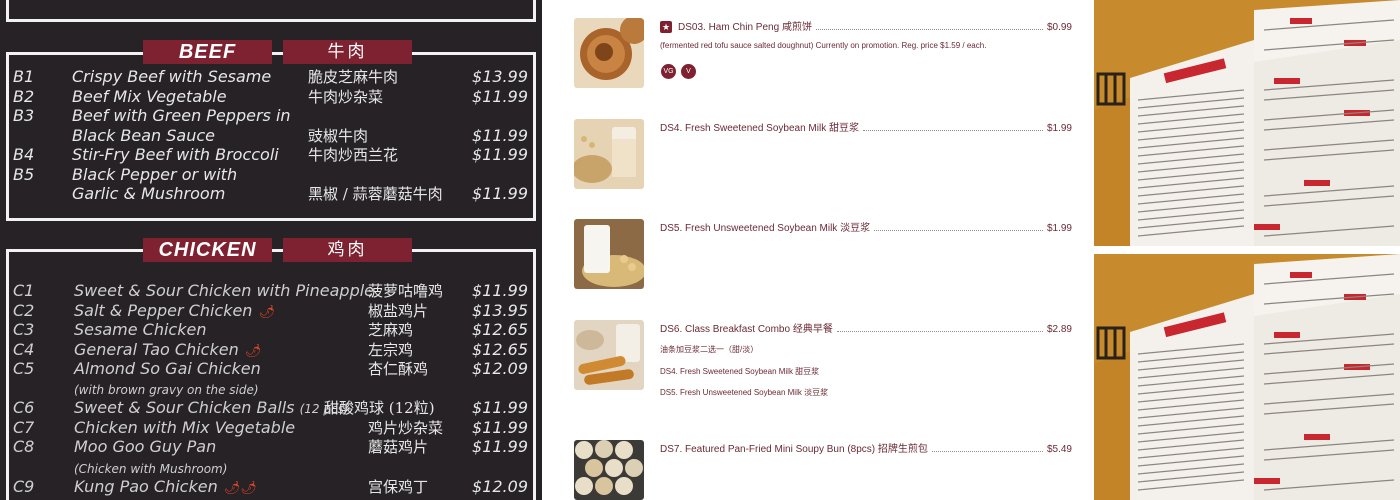  What do you see at coordinates (709, 349) in the screenshot?
I see `combo-options-header: 油条加豆浆二选一（甜/淡）` at bounding box center [709, 349].